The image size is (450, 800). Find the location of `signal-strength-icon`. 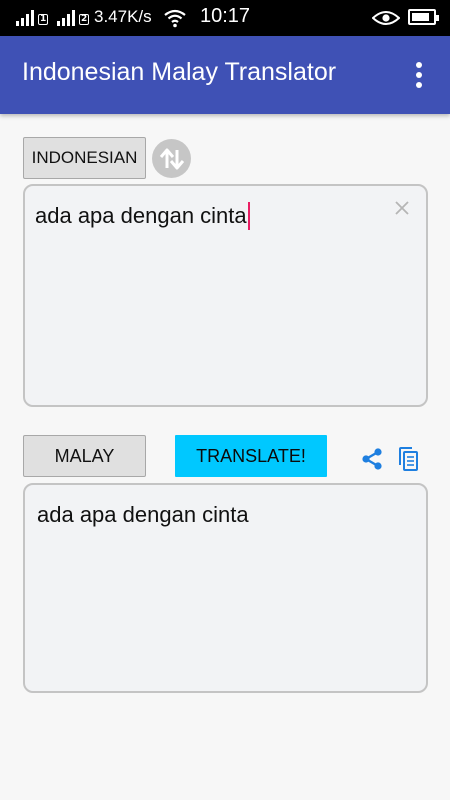

signal-strength-icon is located at coordinates (25, 18).